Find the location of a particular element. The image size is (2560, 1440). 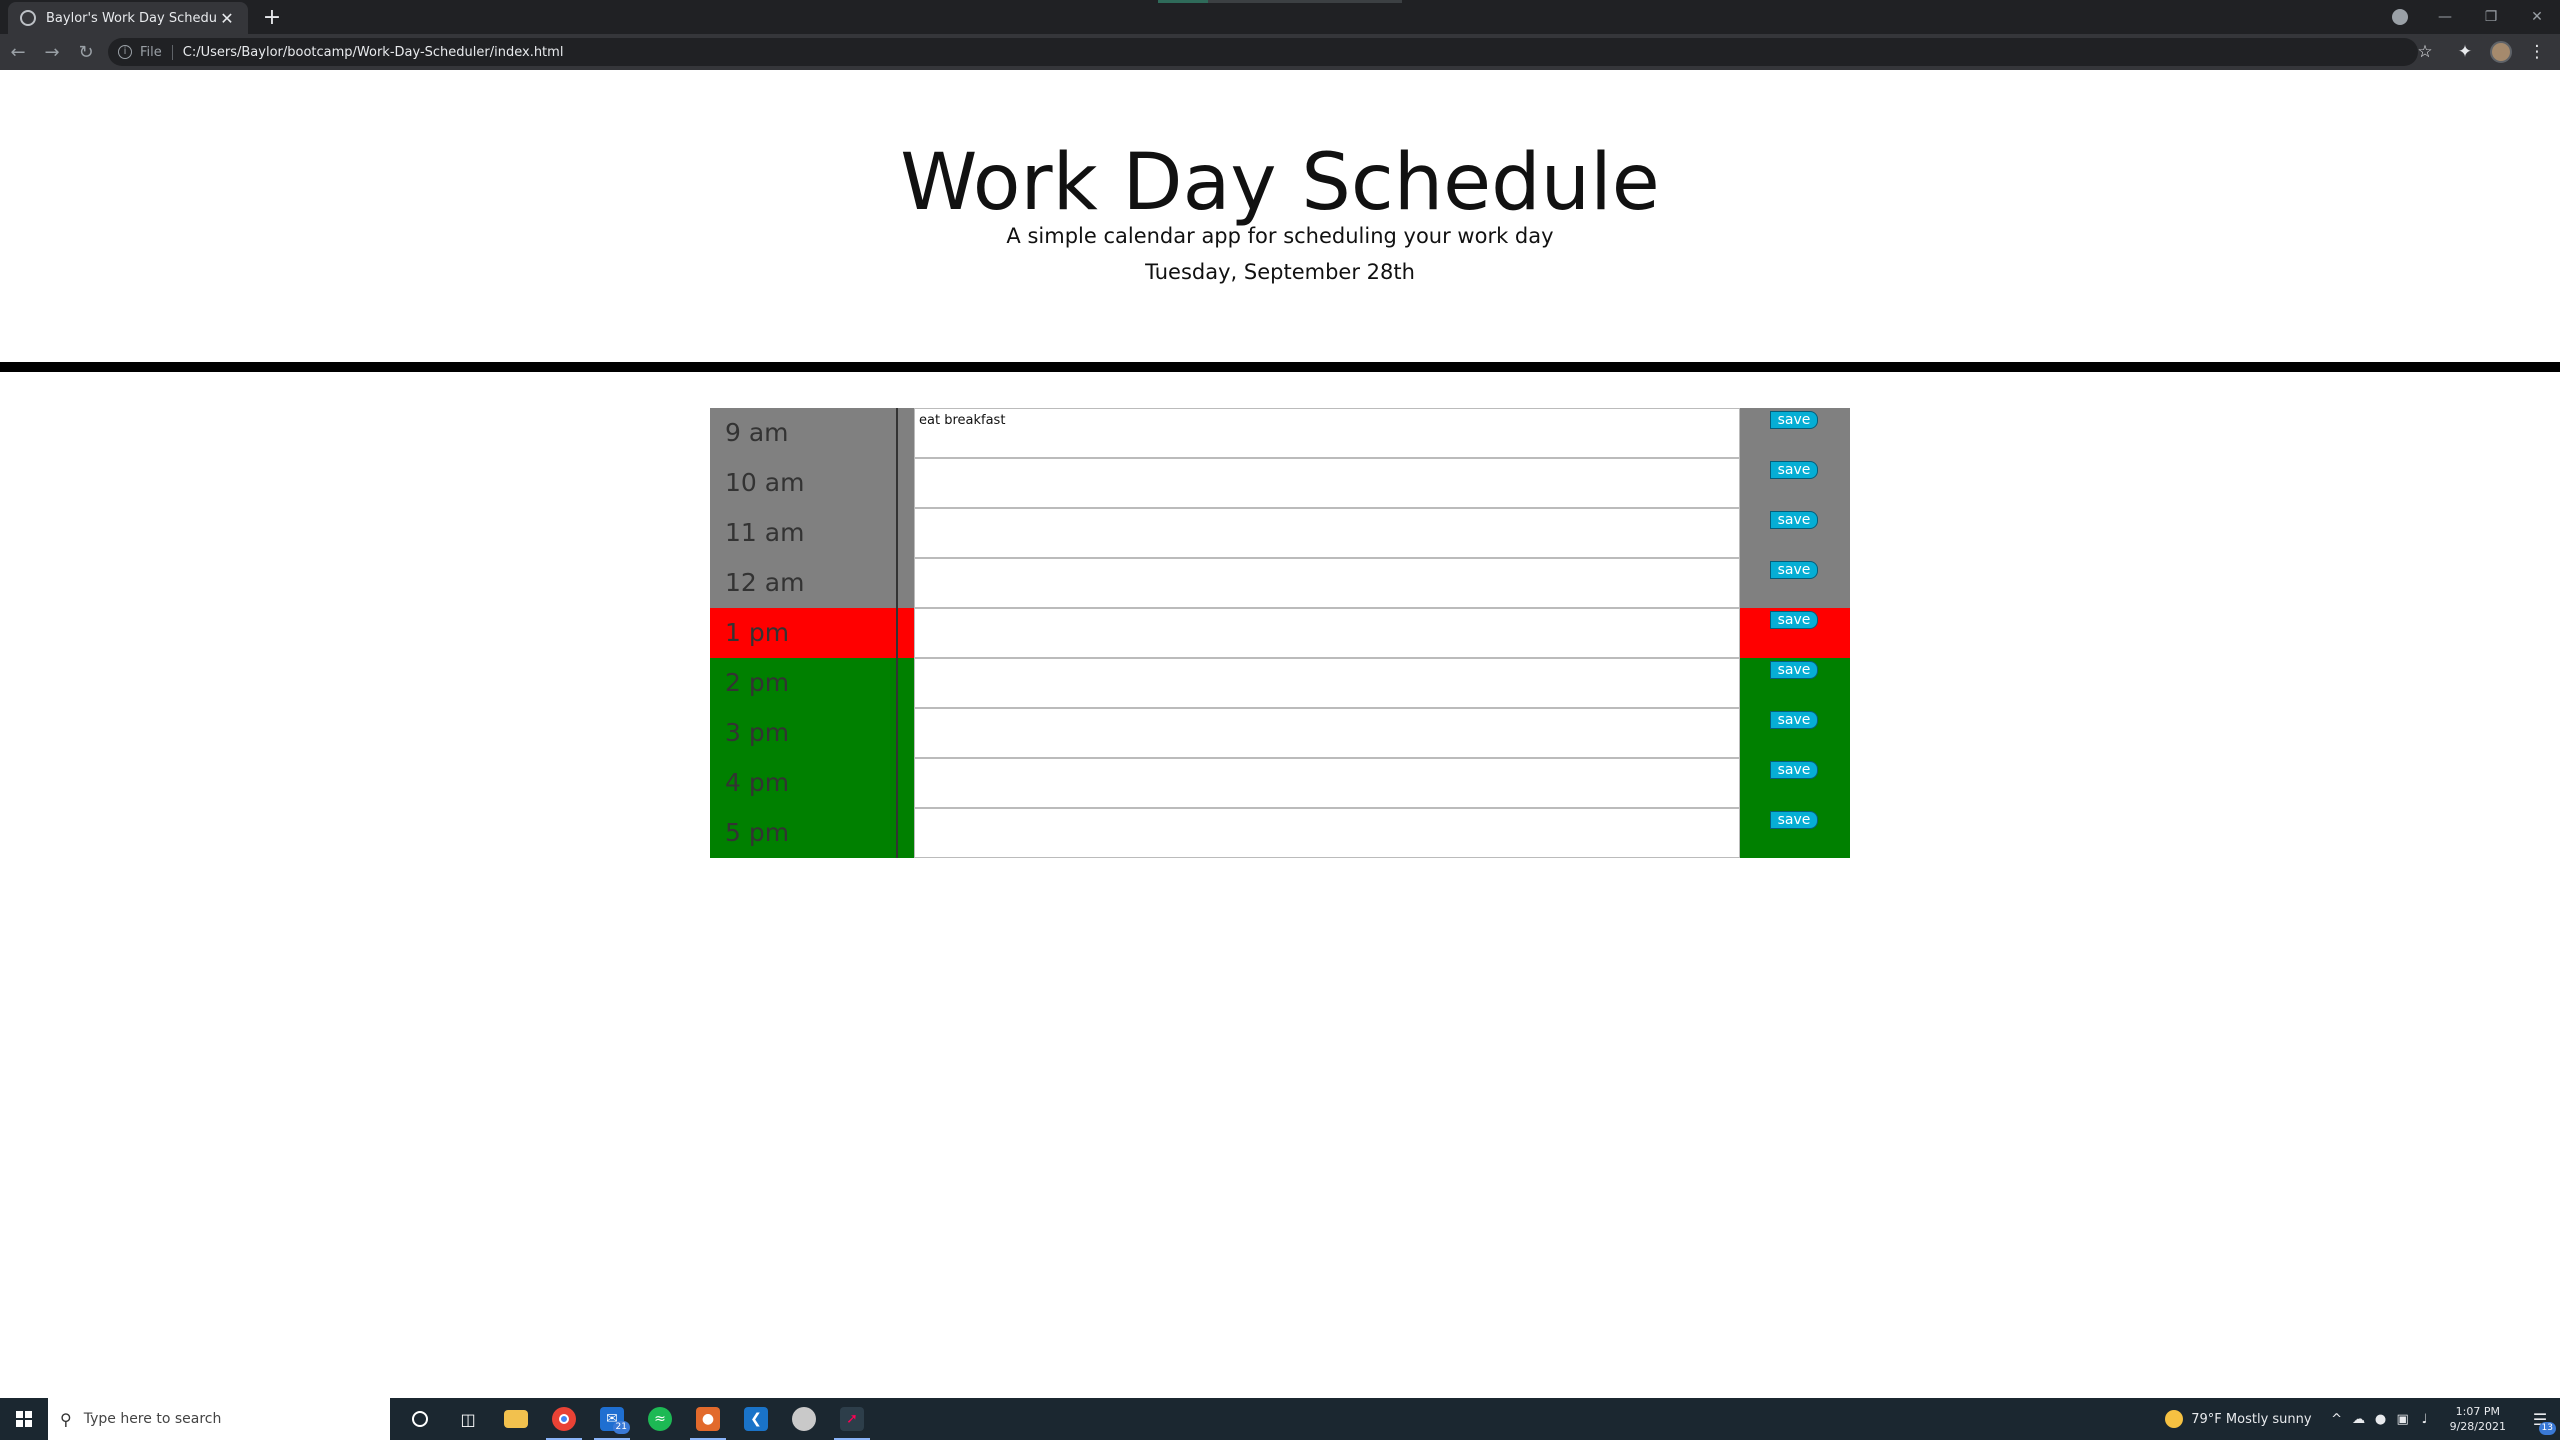

app-icon: ➚ is located at coordinates (852, 1419).